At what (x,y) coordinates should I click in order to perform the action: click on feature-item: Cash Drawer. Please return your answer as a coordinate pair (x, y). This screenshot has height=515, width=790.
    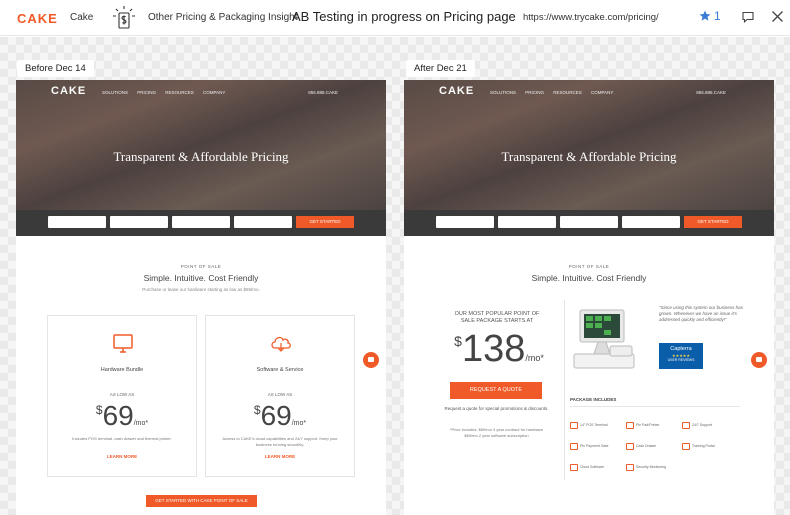
    Looking at the image, I should click on (651, 446).